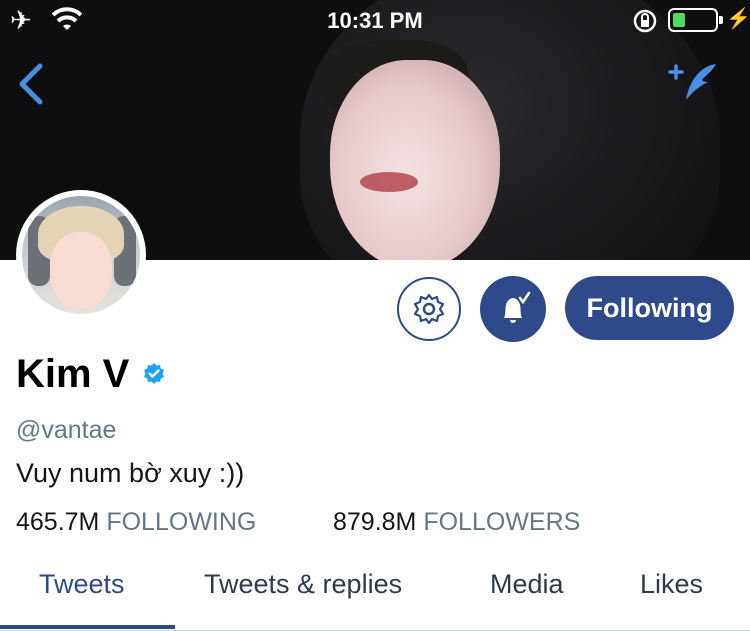 The image size is (750, 631). I want to click on chevron-left-icon, so click(31, 84).